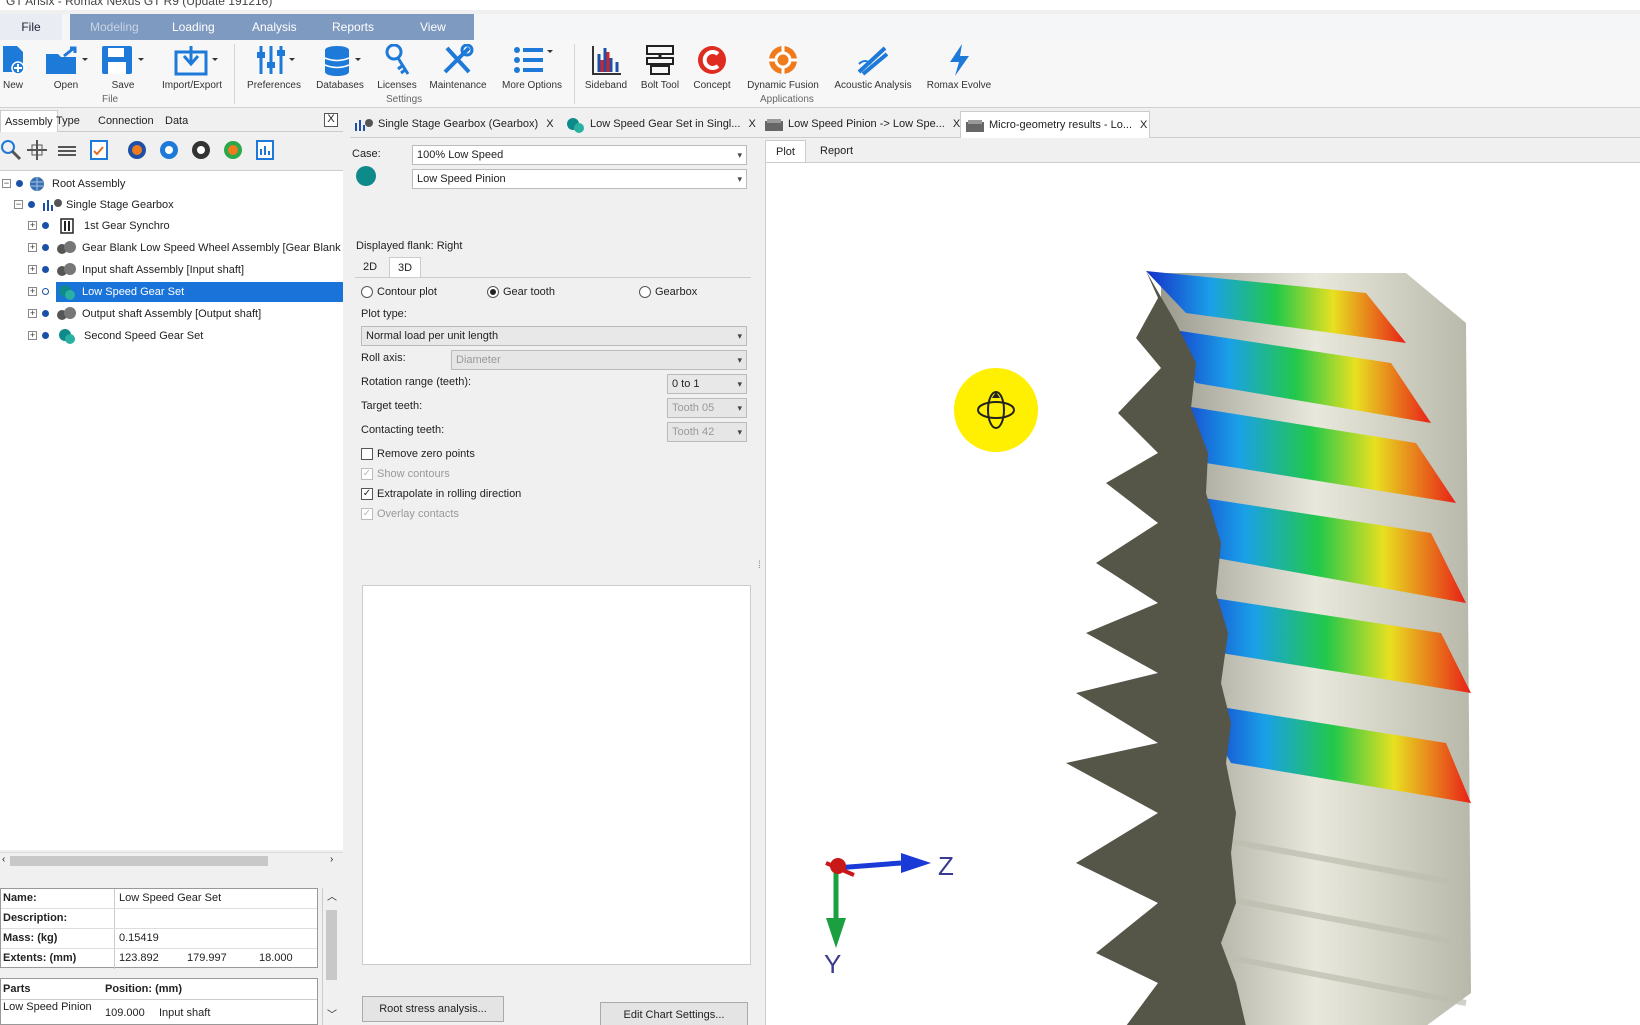  What do you see at coordinates (126, 121) in the screenshot?
I see `tab-connection: Connection` at bounding box center [126, 121].